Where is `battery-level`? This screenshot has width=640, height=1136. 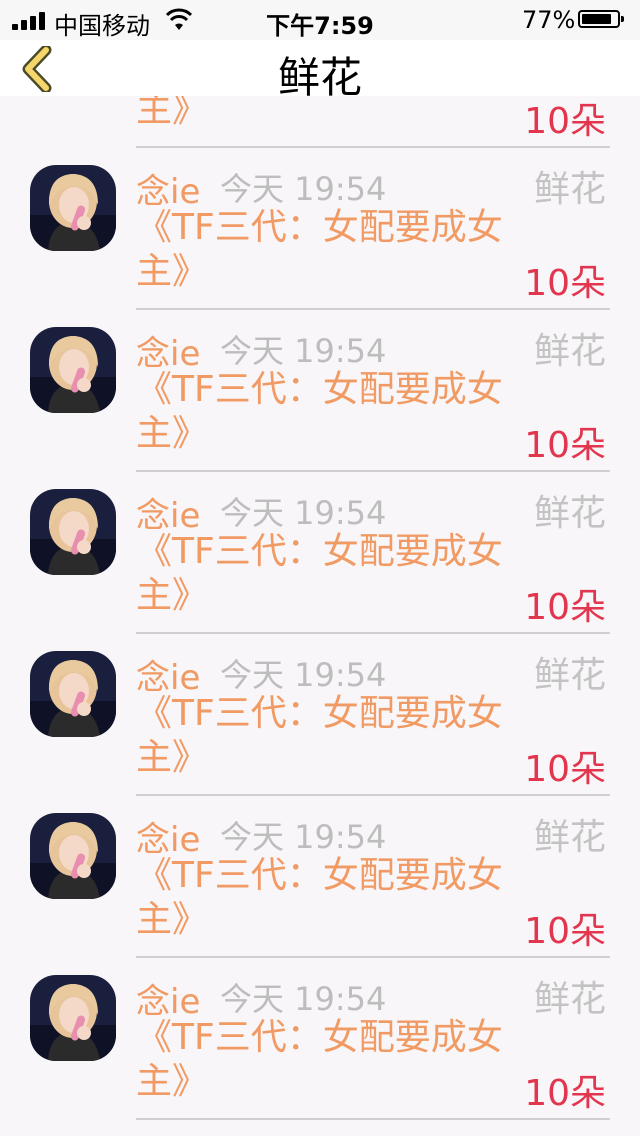 battery-level is located at coordinates (597, 19).